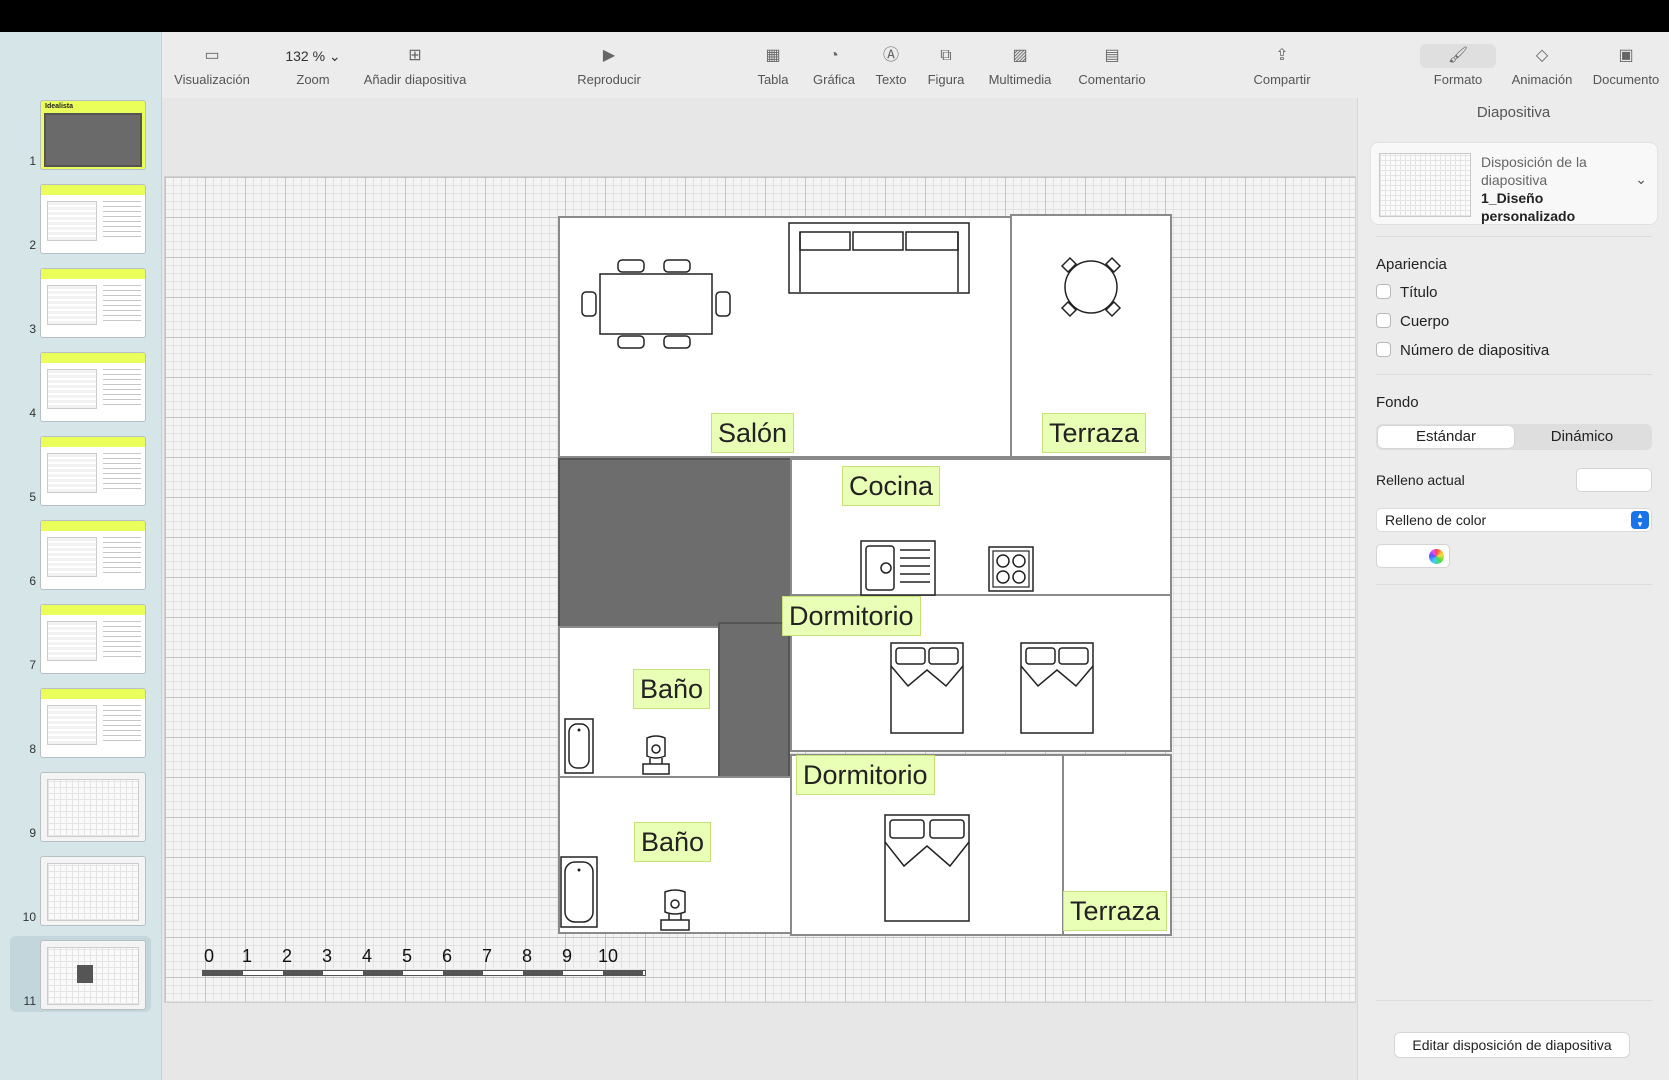 Image resolution: width=1669 pixels, height=1080 pixels. What do you see at coordinates (1020, 65) in the screenshot?
I see `media-button: ▨ Multimedia` at bounding box center [1020, 65].